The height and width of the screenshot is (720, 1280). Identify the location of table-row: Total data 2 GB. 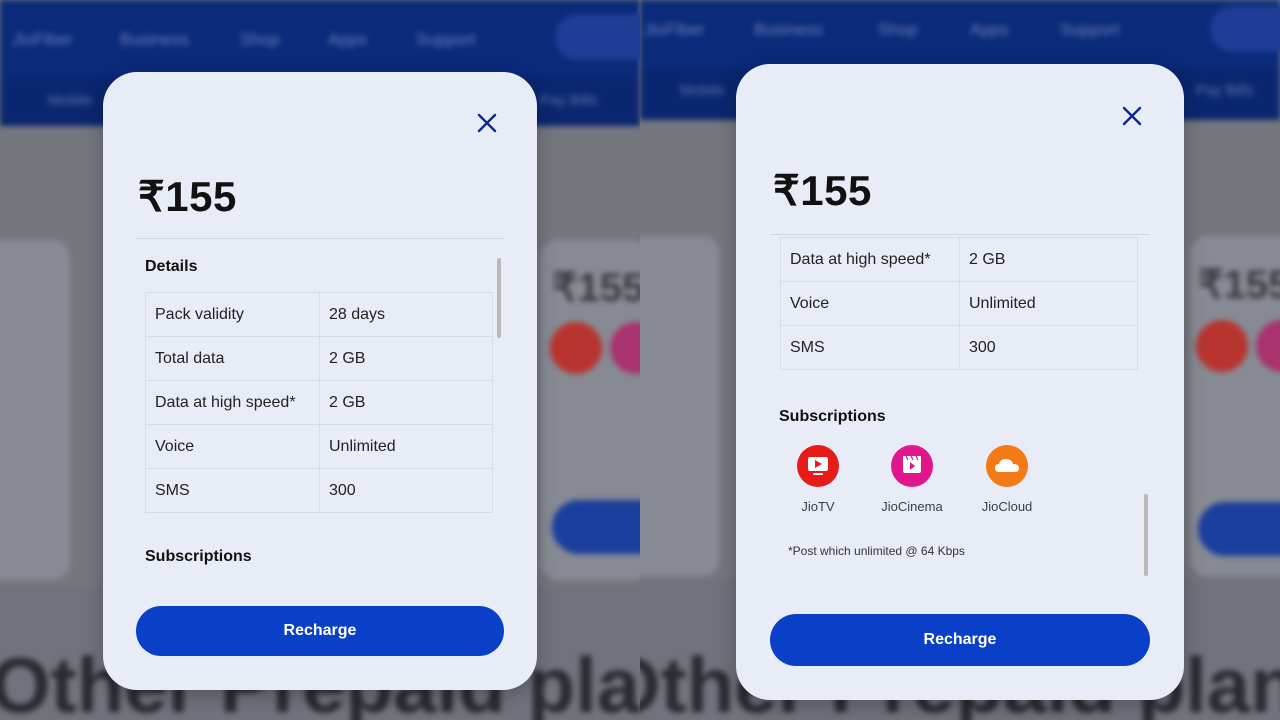
(319, 358).